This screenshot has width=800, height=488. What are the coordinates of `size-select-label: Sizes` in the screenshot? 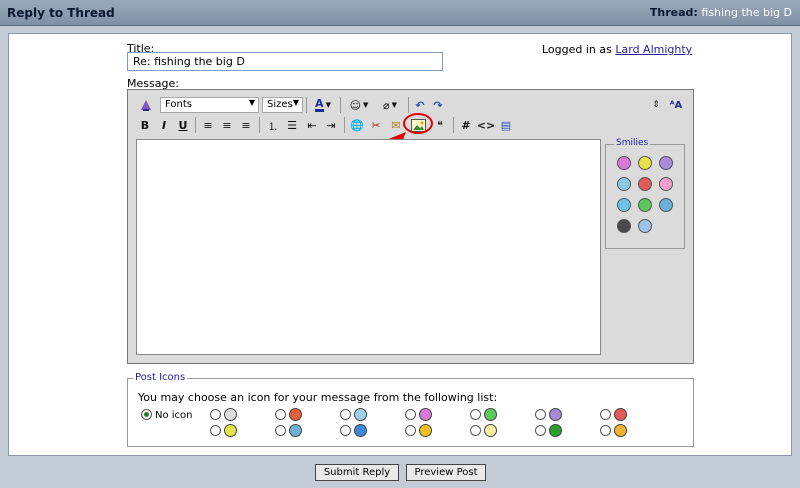 It's located at (280, 104).